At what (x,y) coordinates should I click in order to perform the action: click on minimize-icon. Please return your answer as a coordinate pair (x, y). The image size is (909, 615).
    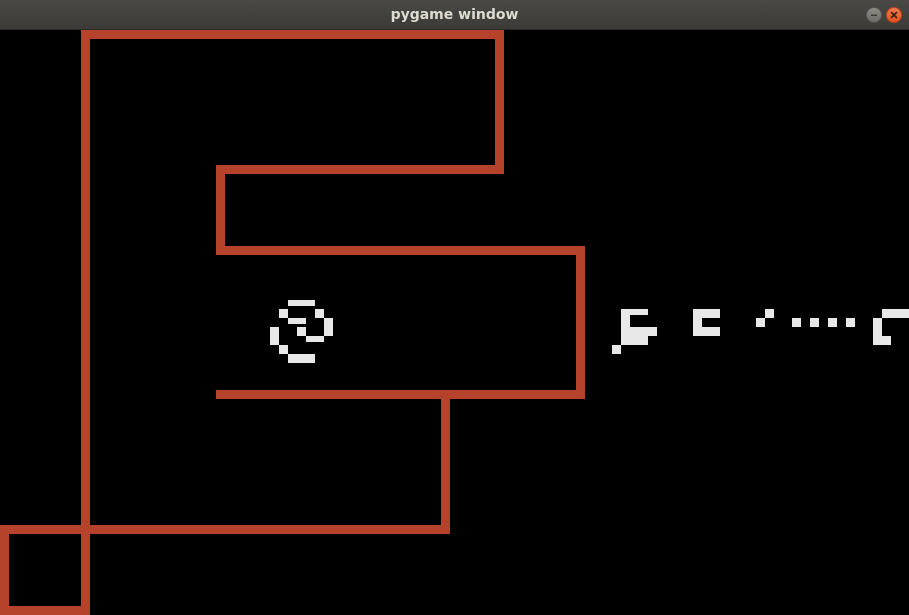
    Looking at the image, I should click on (874, 15).